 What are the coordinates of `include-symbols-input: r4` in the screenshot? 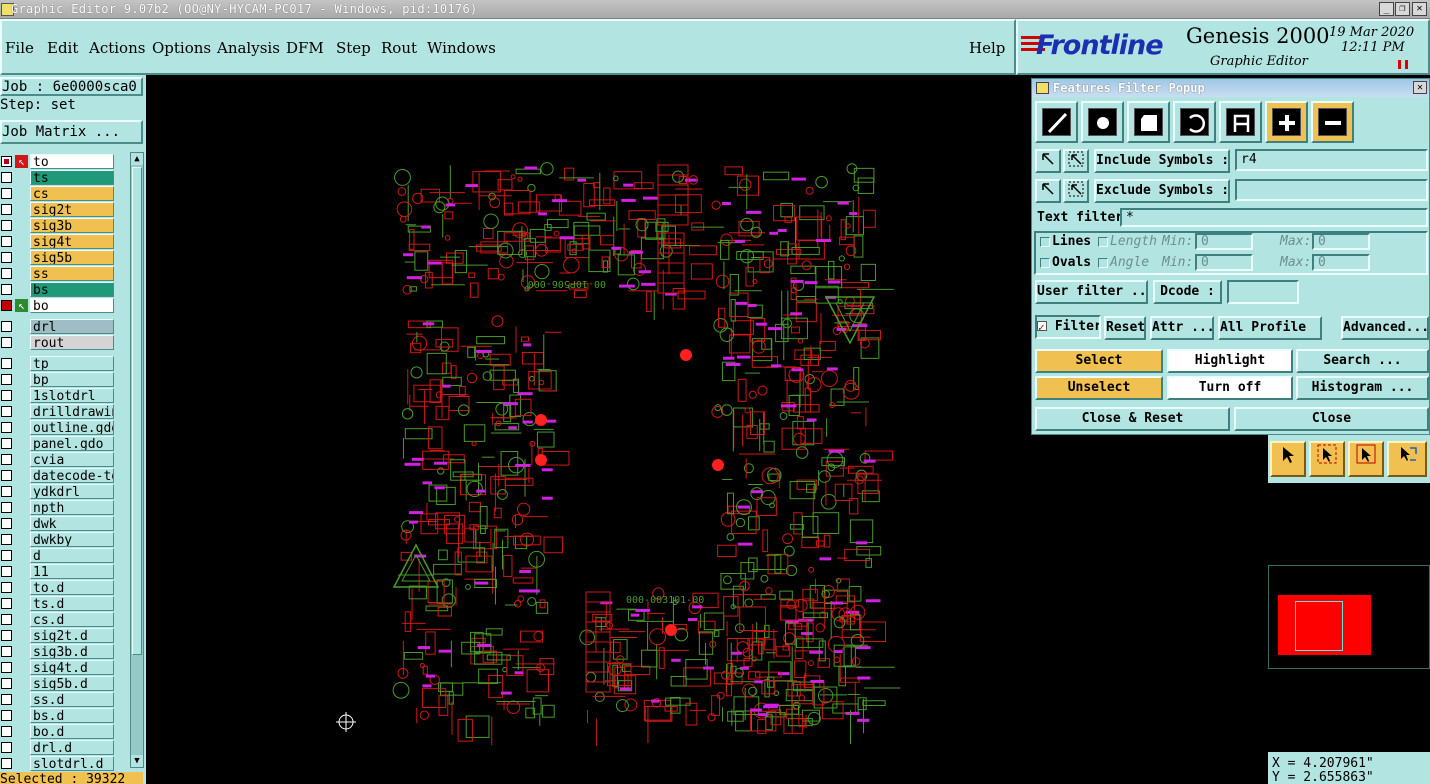 It's located at (1331, 160).